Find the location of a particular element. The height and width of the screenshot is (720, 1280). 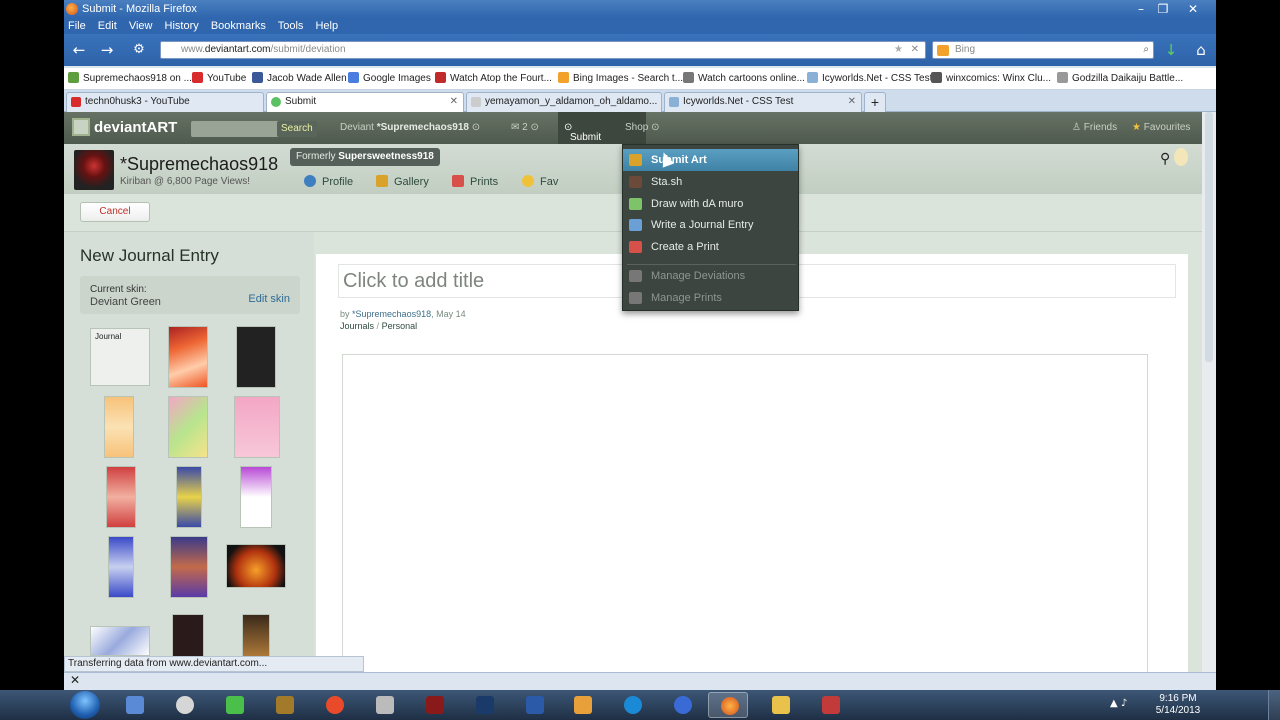

show-desktop-button is located at coordinates (1274, 705).